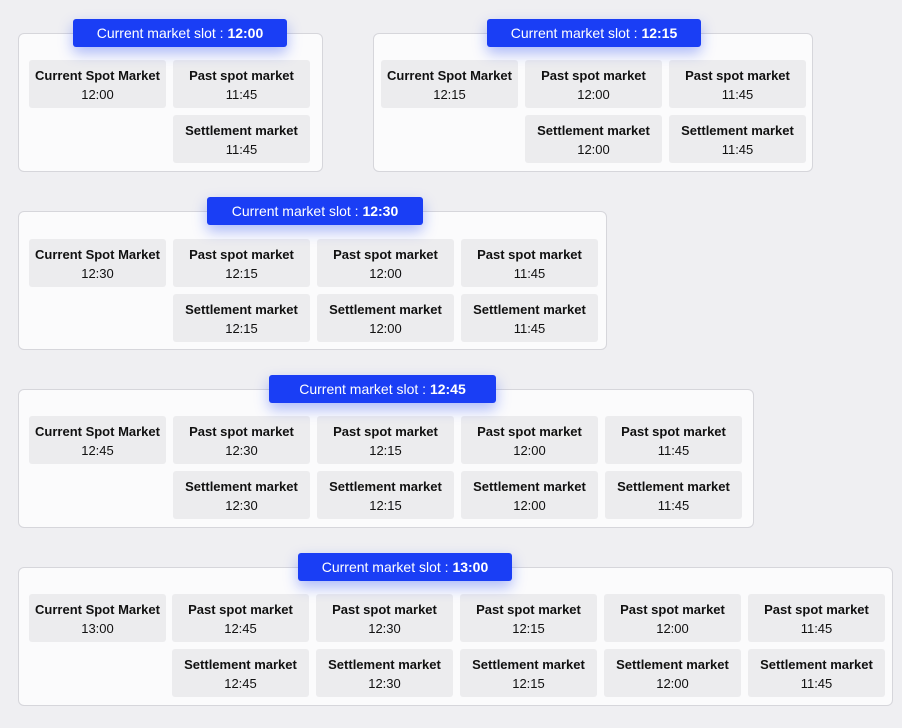  What do you see at coordinates (97, 273) in the screenshot?
I see `current-spot-market-time: 12:30` at bounding box center [97, 273].